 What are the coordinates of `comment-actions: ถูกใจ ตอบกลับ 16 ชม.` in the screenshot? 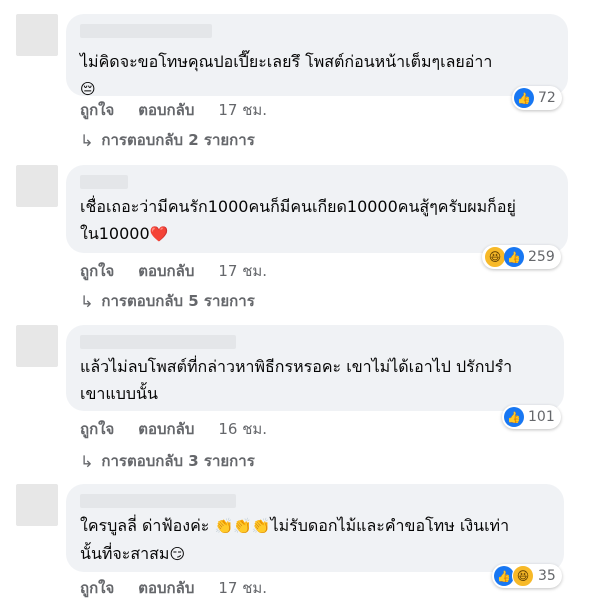 It's located at (173, 429).